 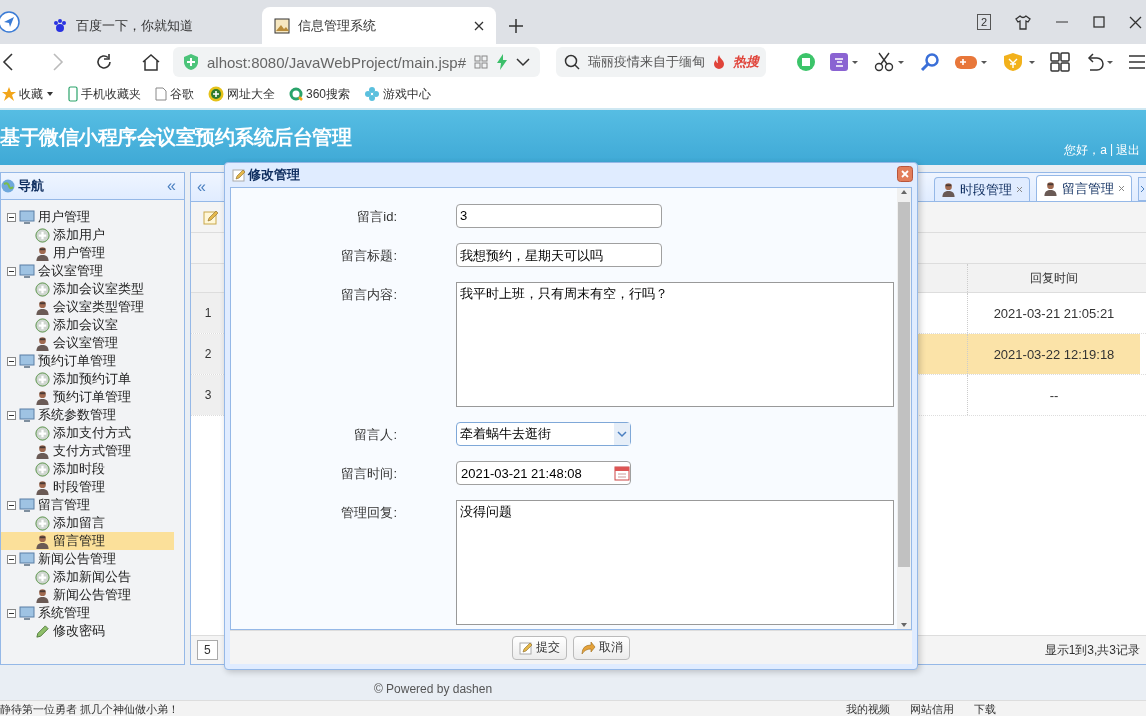 I want to click on row-number: 3, so click(x=208, y=395).